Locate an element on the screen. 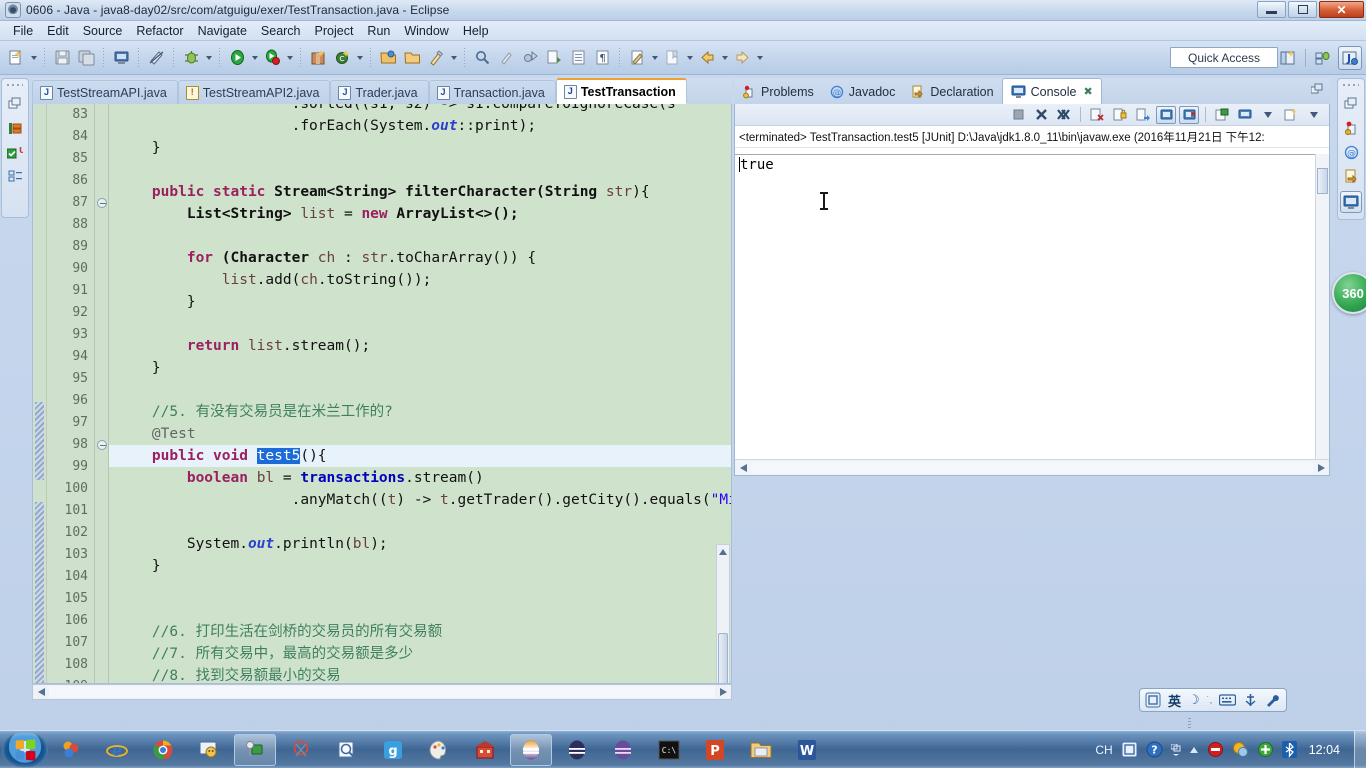 The width and height of the screenshot is (1366, 768). console-tab-problems: Problems is located at coordinates (778, 92).